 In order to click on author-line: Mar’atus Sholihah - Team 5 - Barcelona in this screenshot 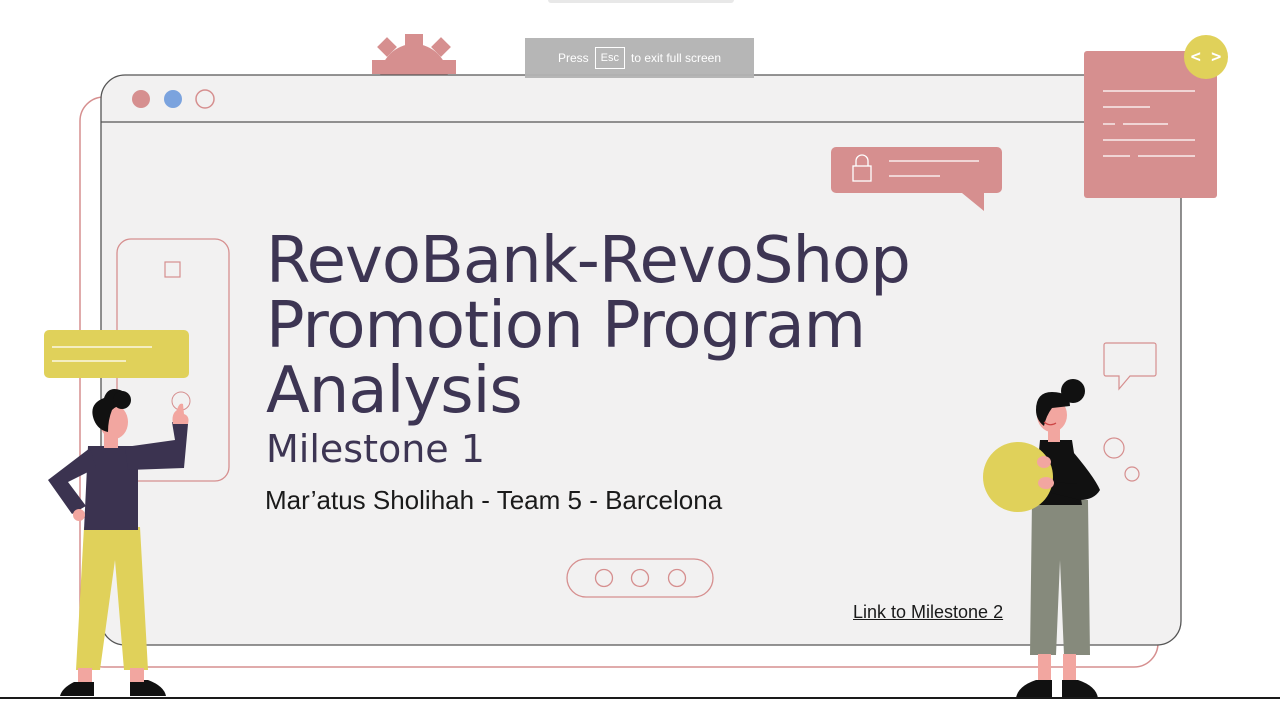, I will do `click(494, 500)`.